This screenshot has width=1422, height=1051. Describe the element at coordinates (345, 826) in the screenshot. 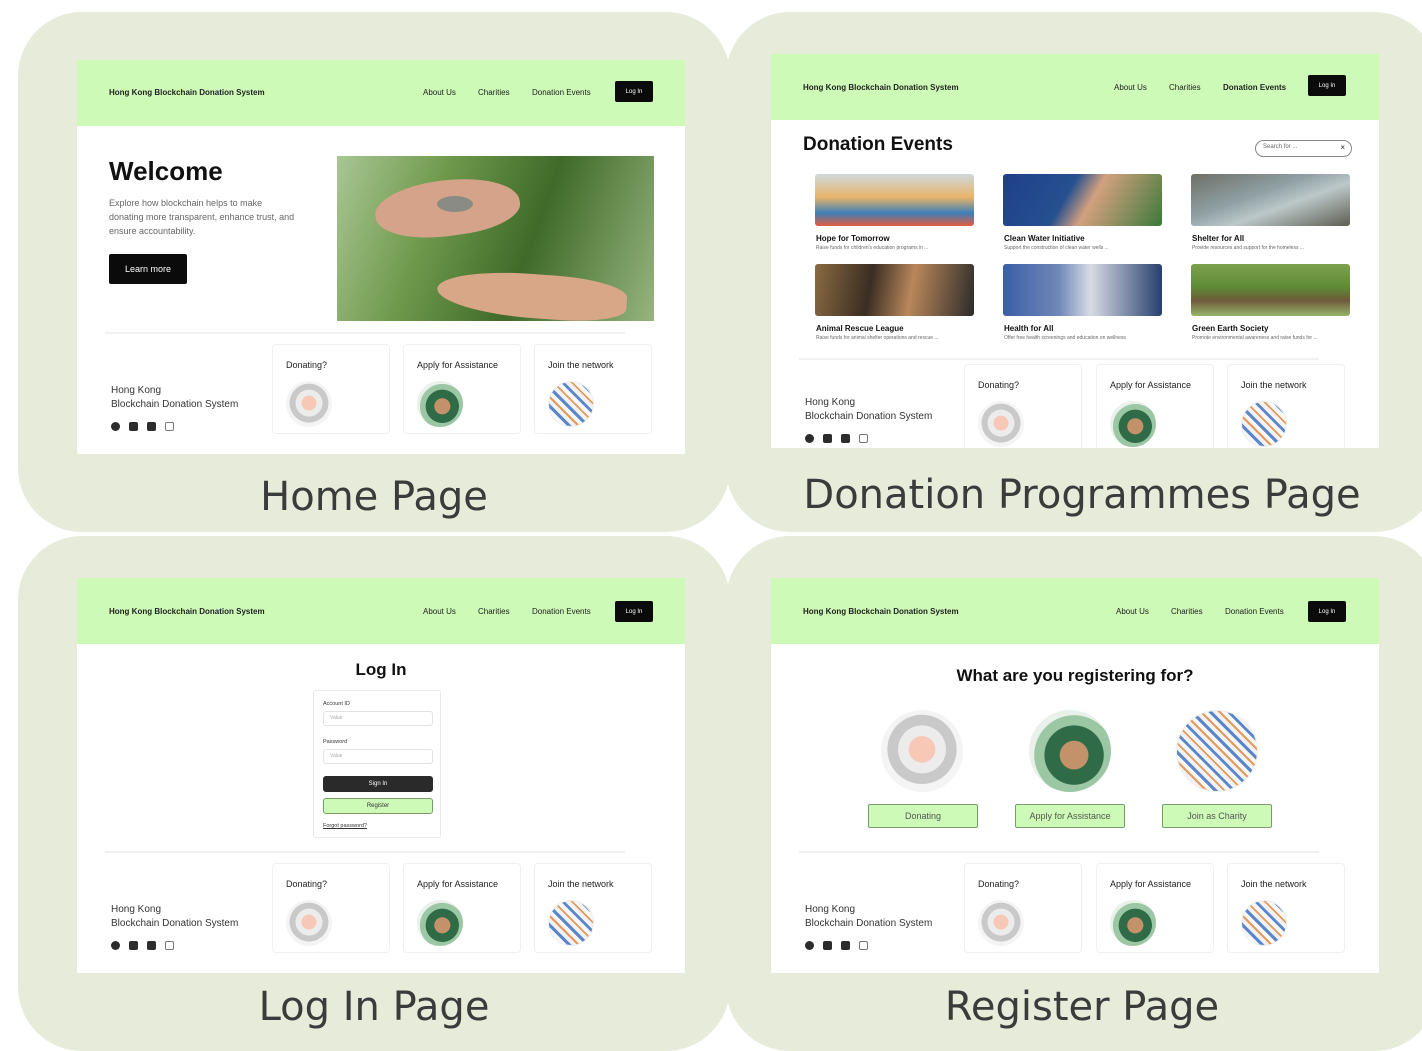

I see `forgot-password-link: Forgot password?` at that location.